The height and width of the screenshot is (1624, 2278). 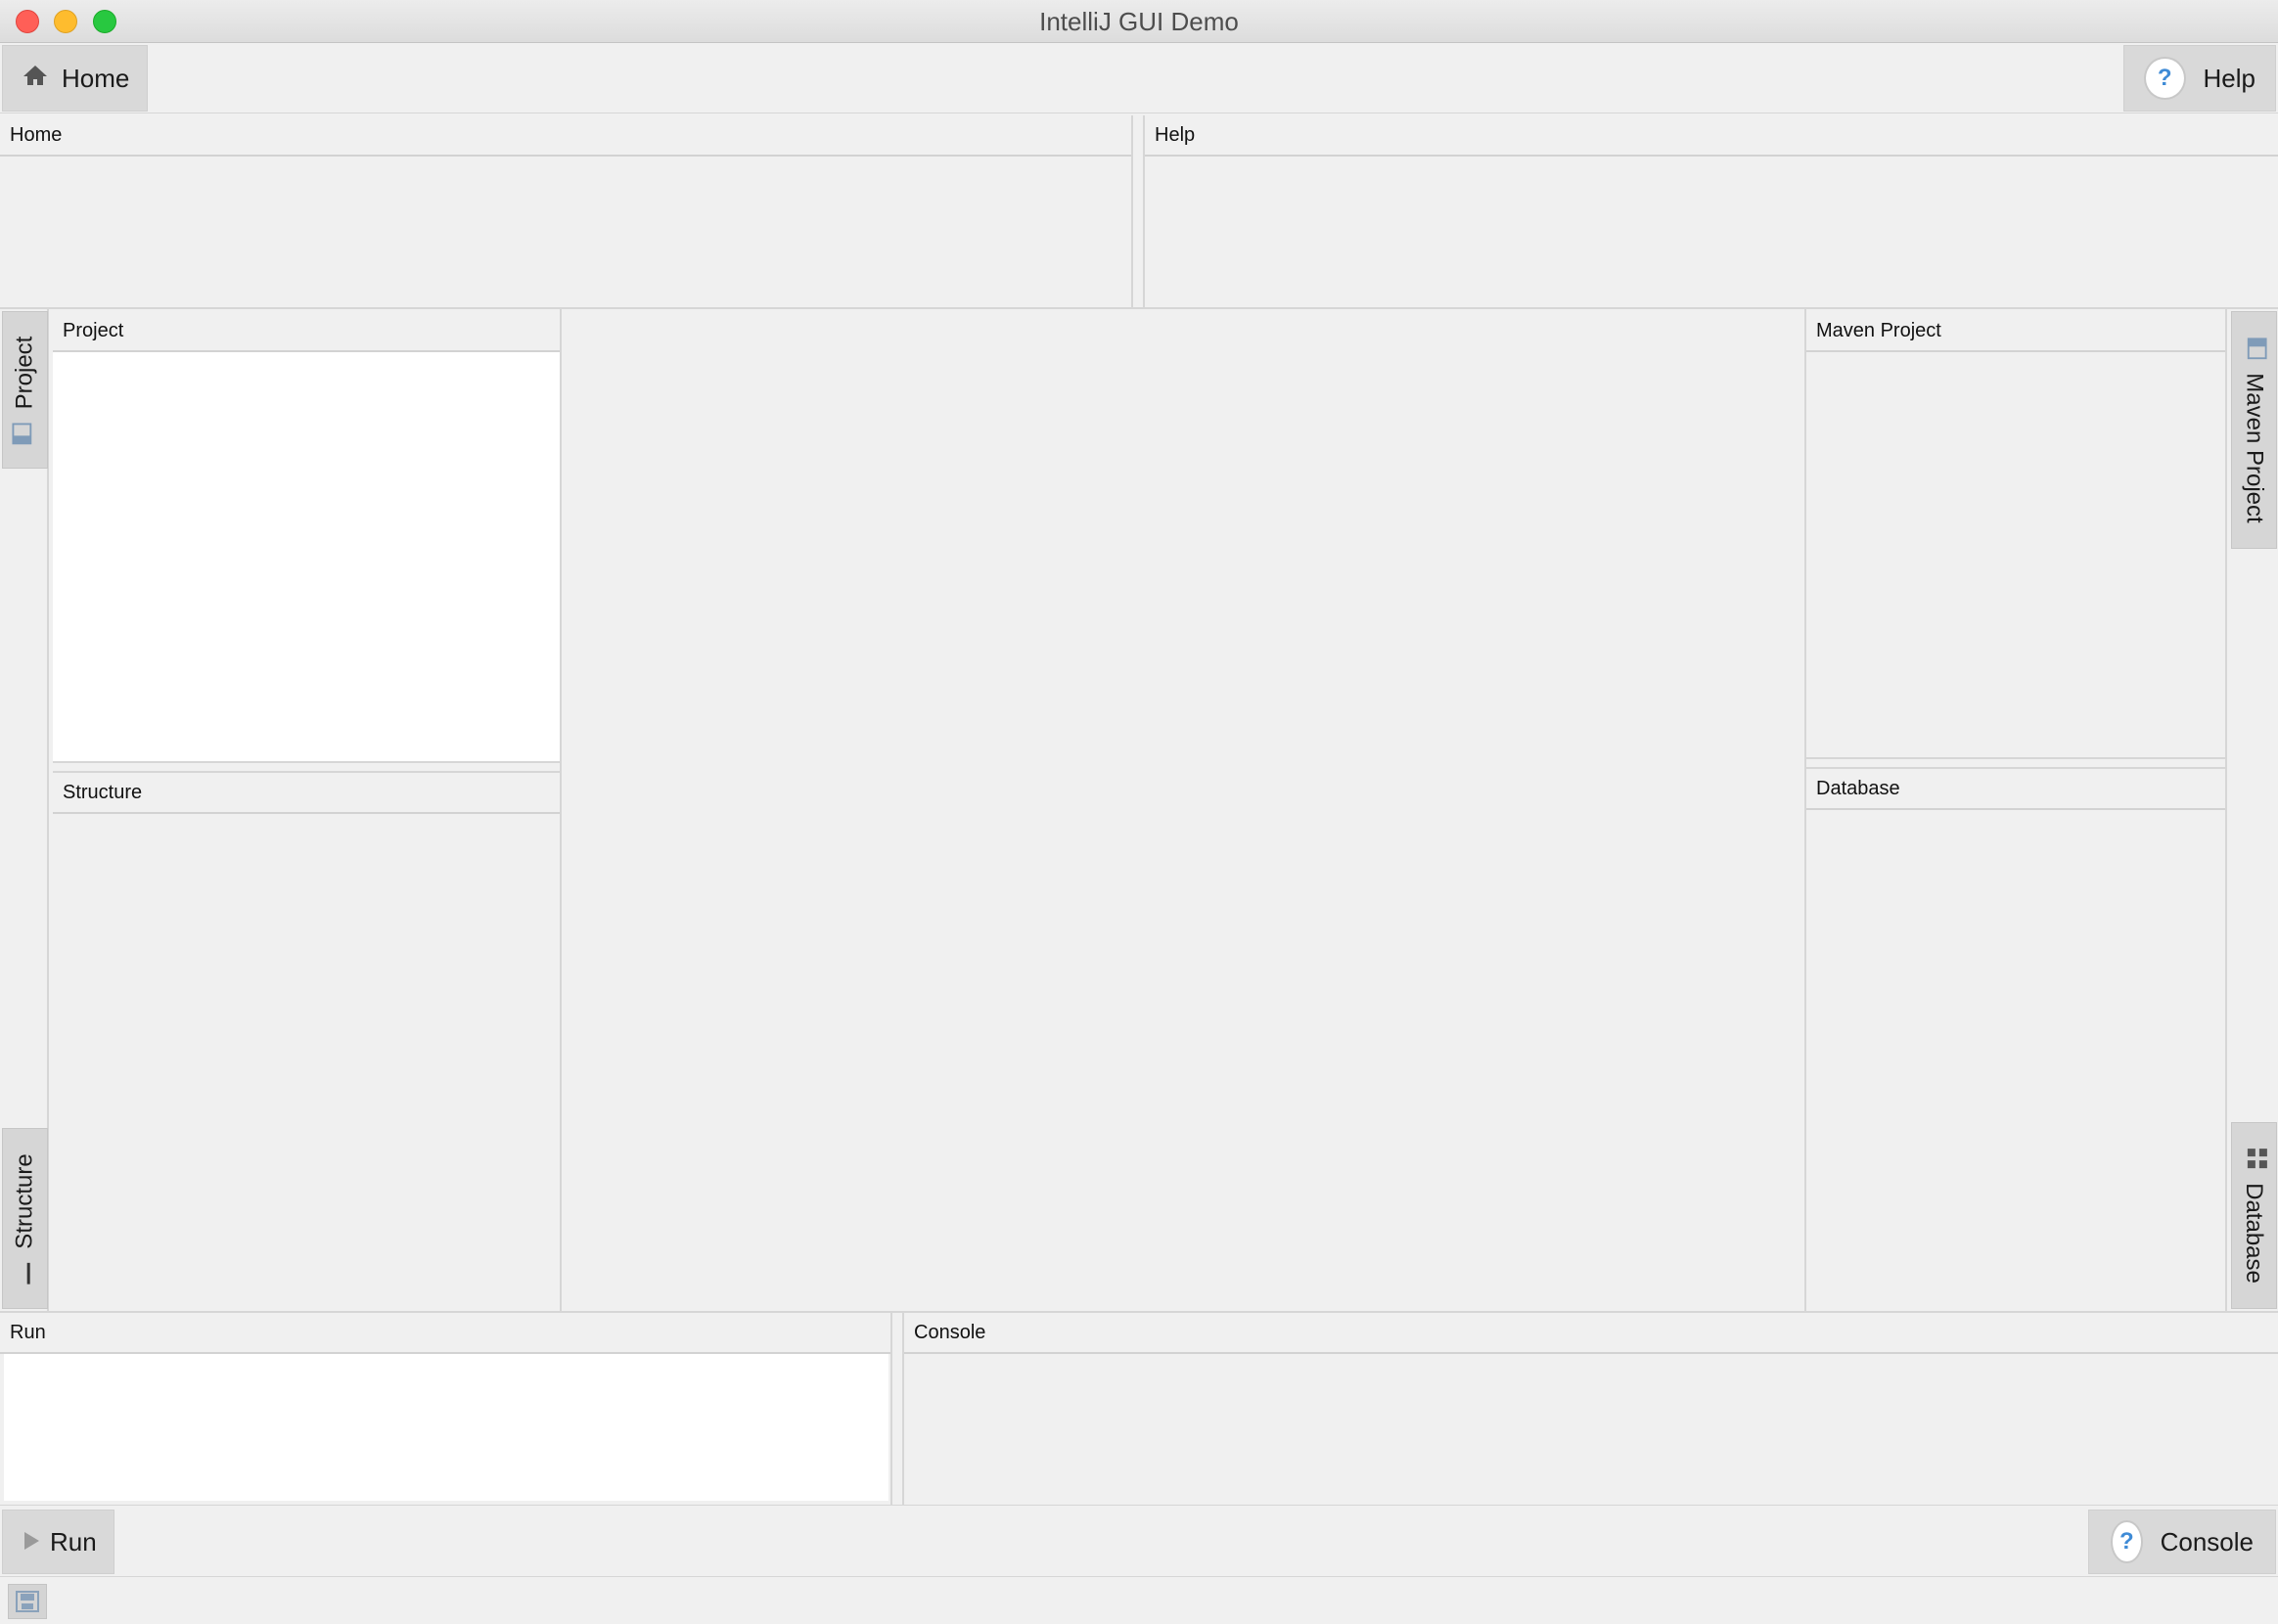 I want to click on project-tool-tab-label: Project, so click(x=24, y=372).